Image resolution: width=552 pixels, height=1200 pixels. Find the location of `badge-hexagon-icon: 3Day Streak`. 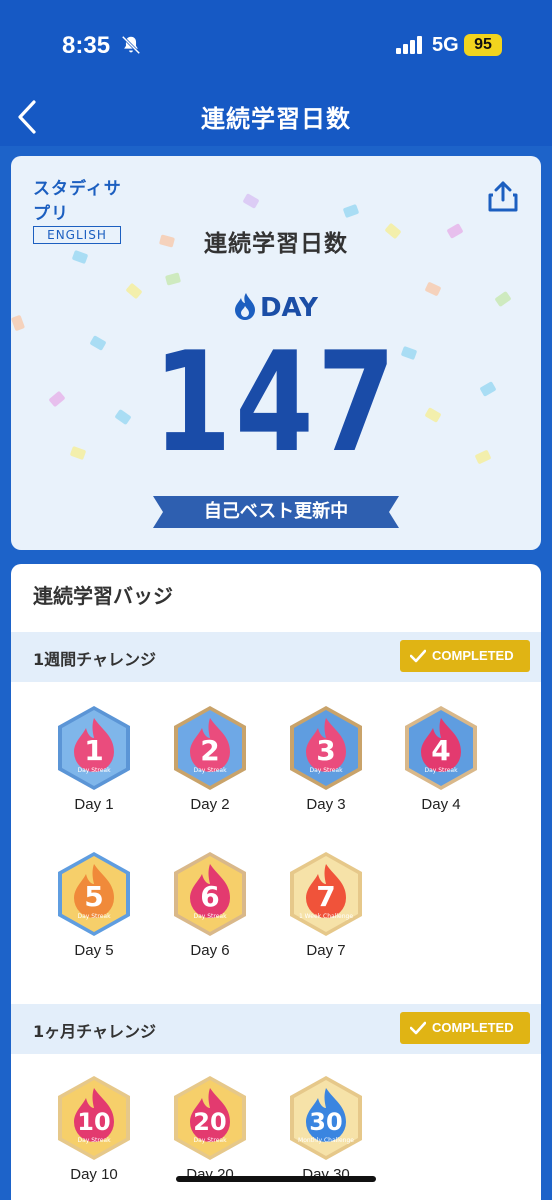

badge-hexagon-icon: 3Day Streak is located at coordinates (326, 748).